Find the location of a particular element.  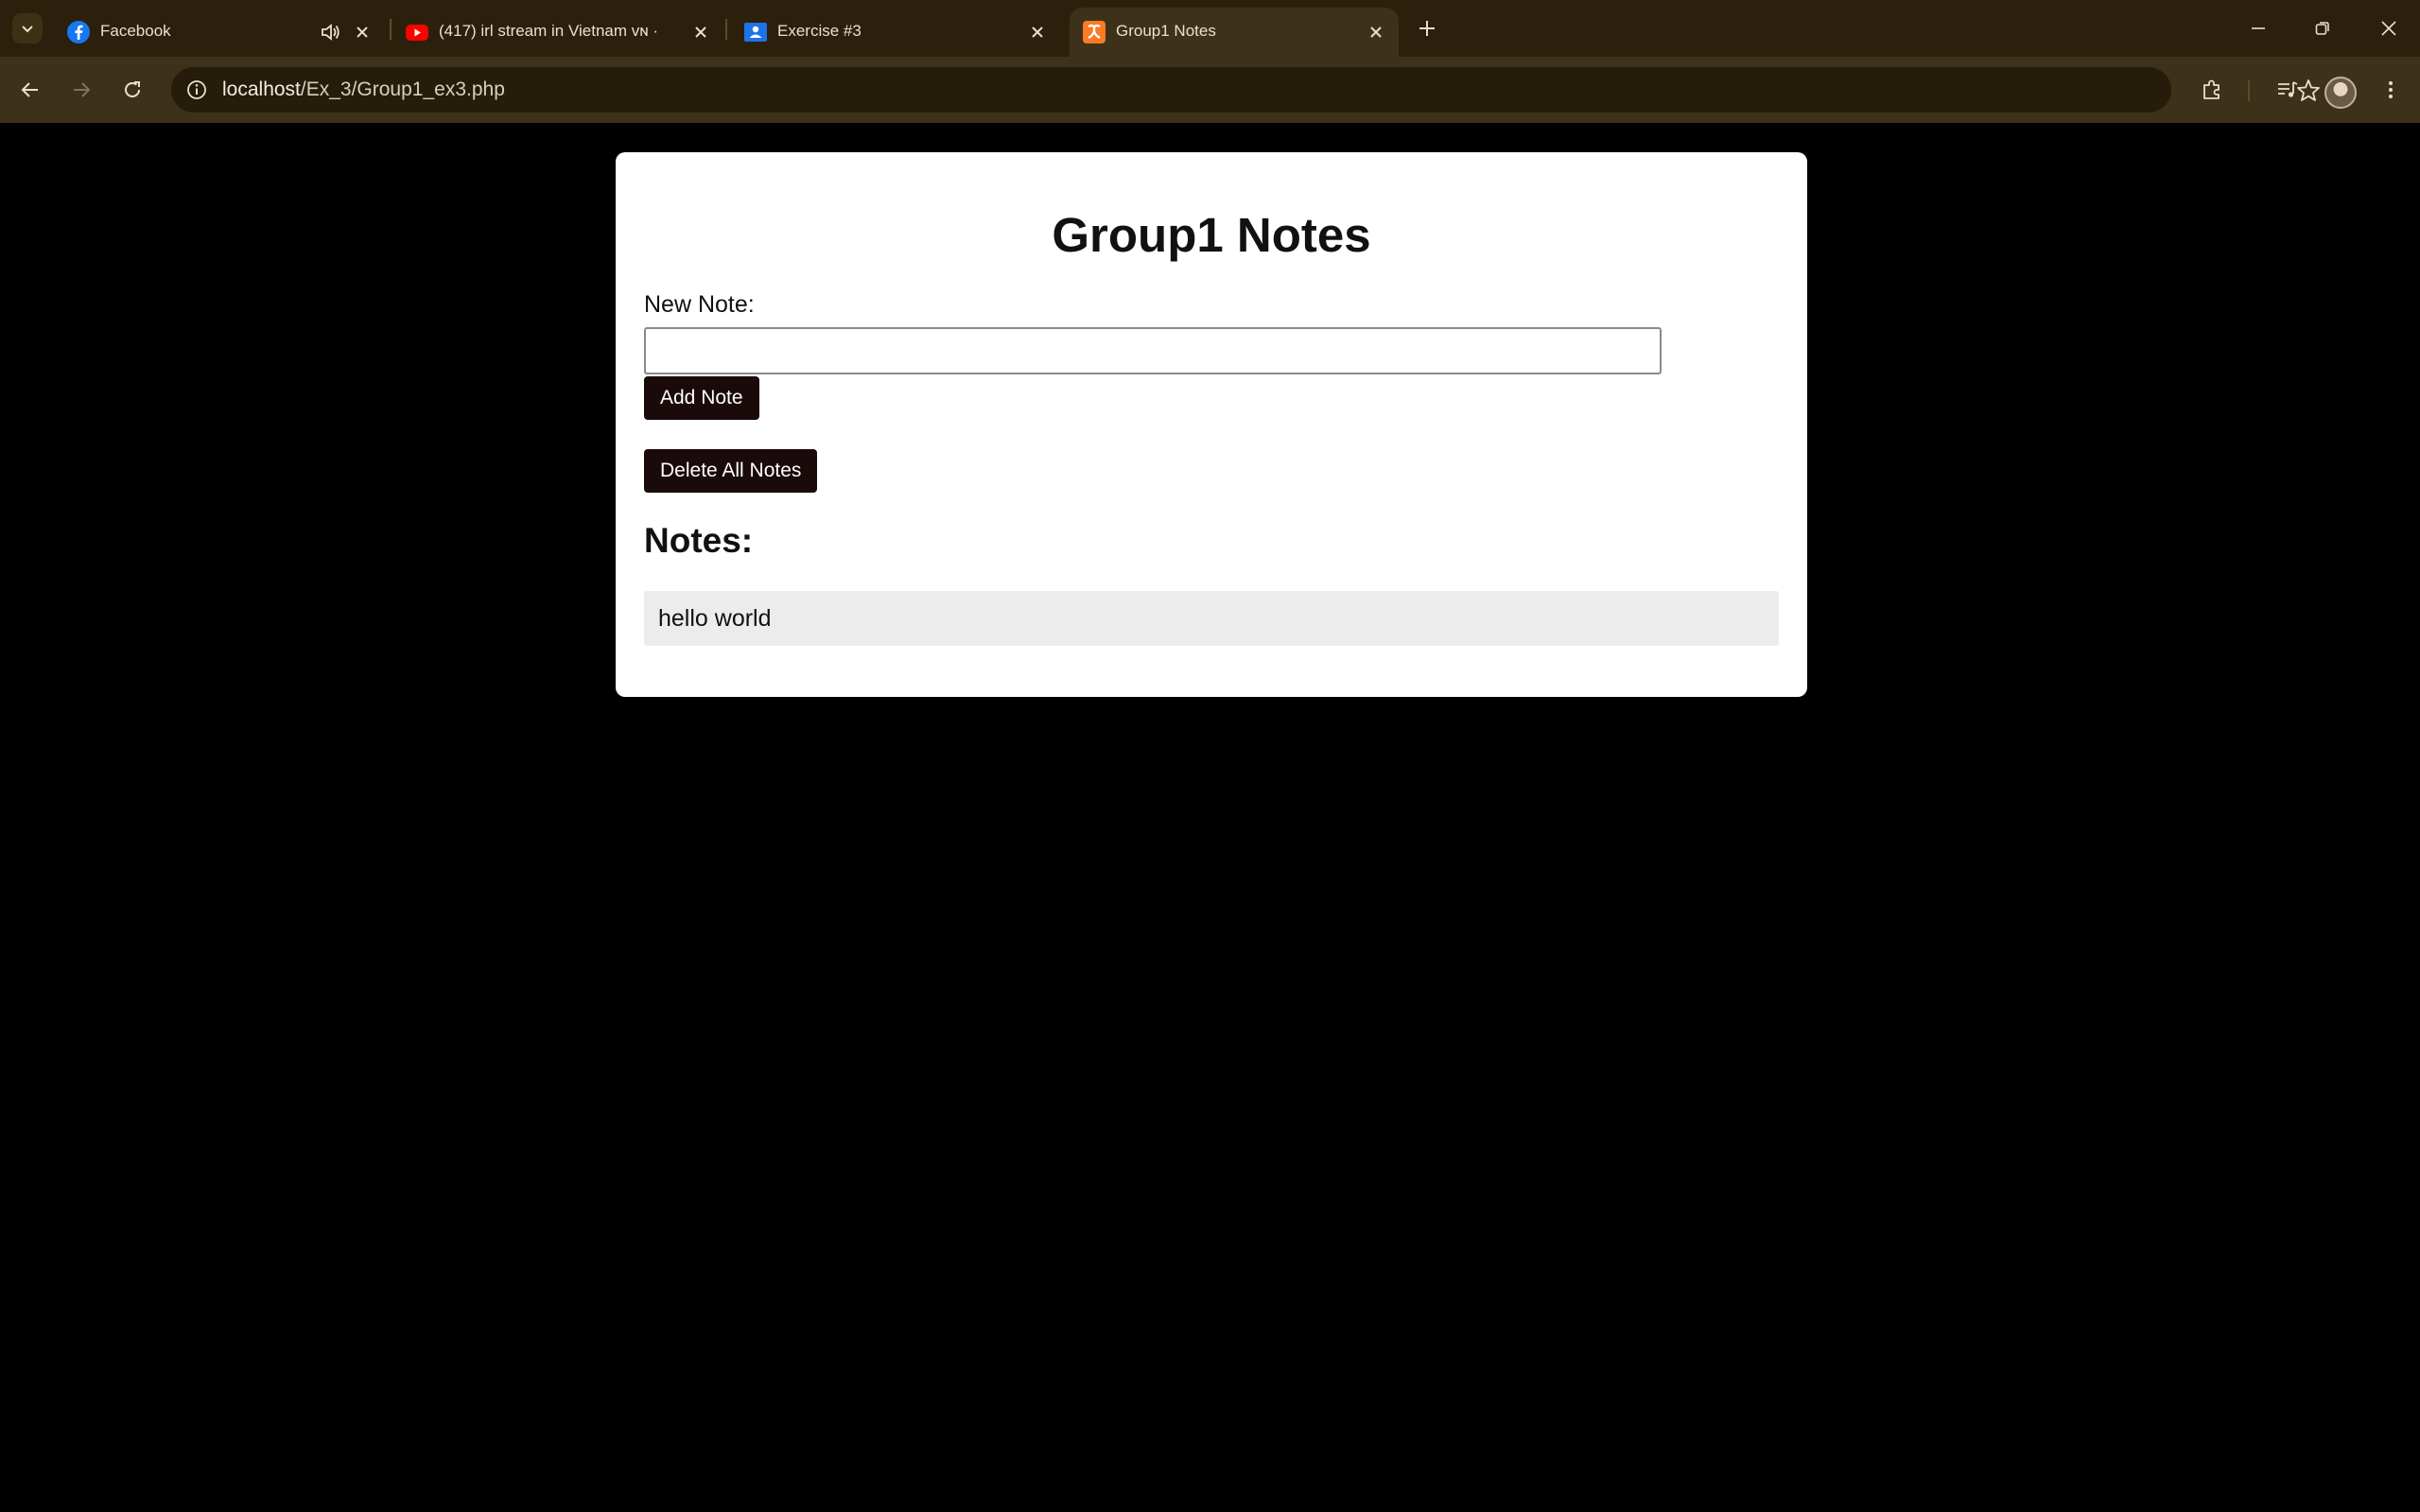

toolbar-separator is located at coordinates (2249, 90).